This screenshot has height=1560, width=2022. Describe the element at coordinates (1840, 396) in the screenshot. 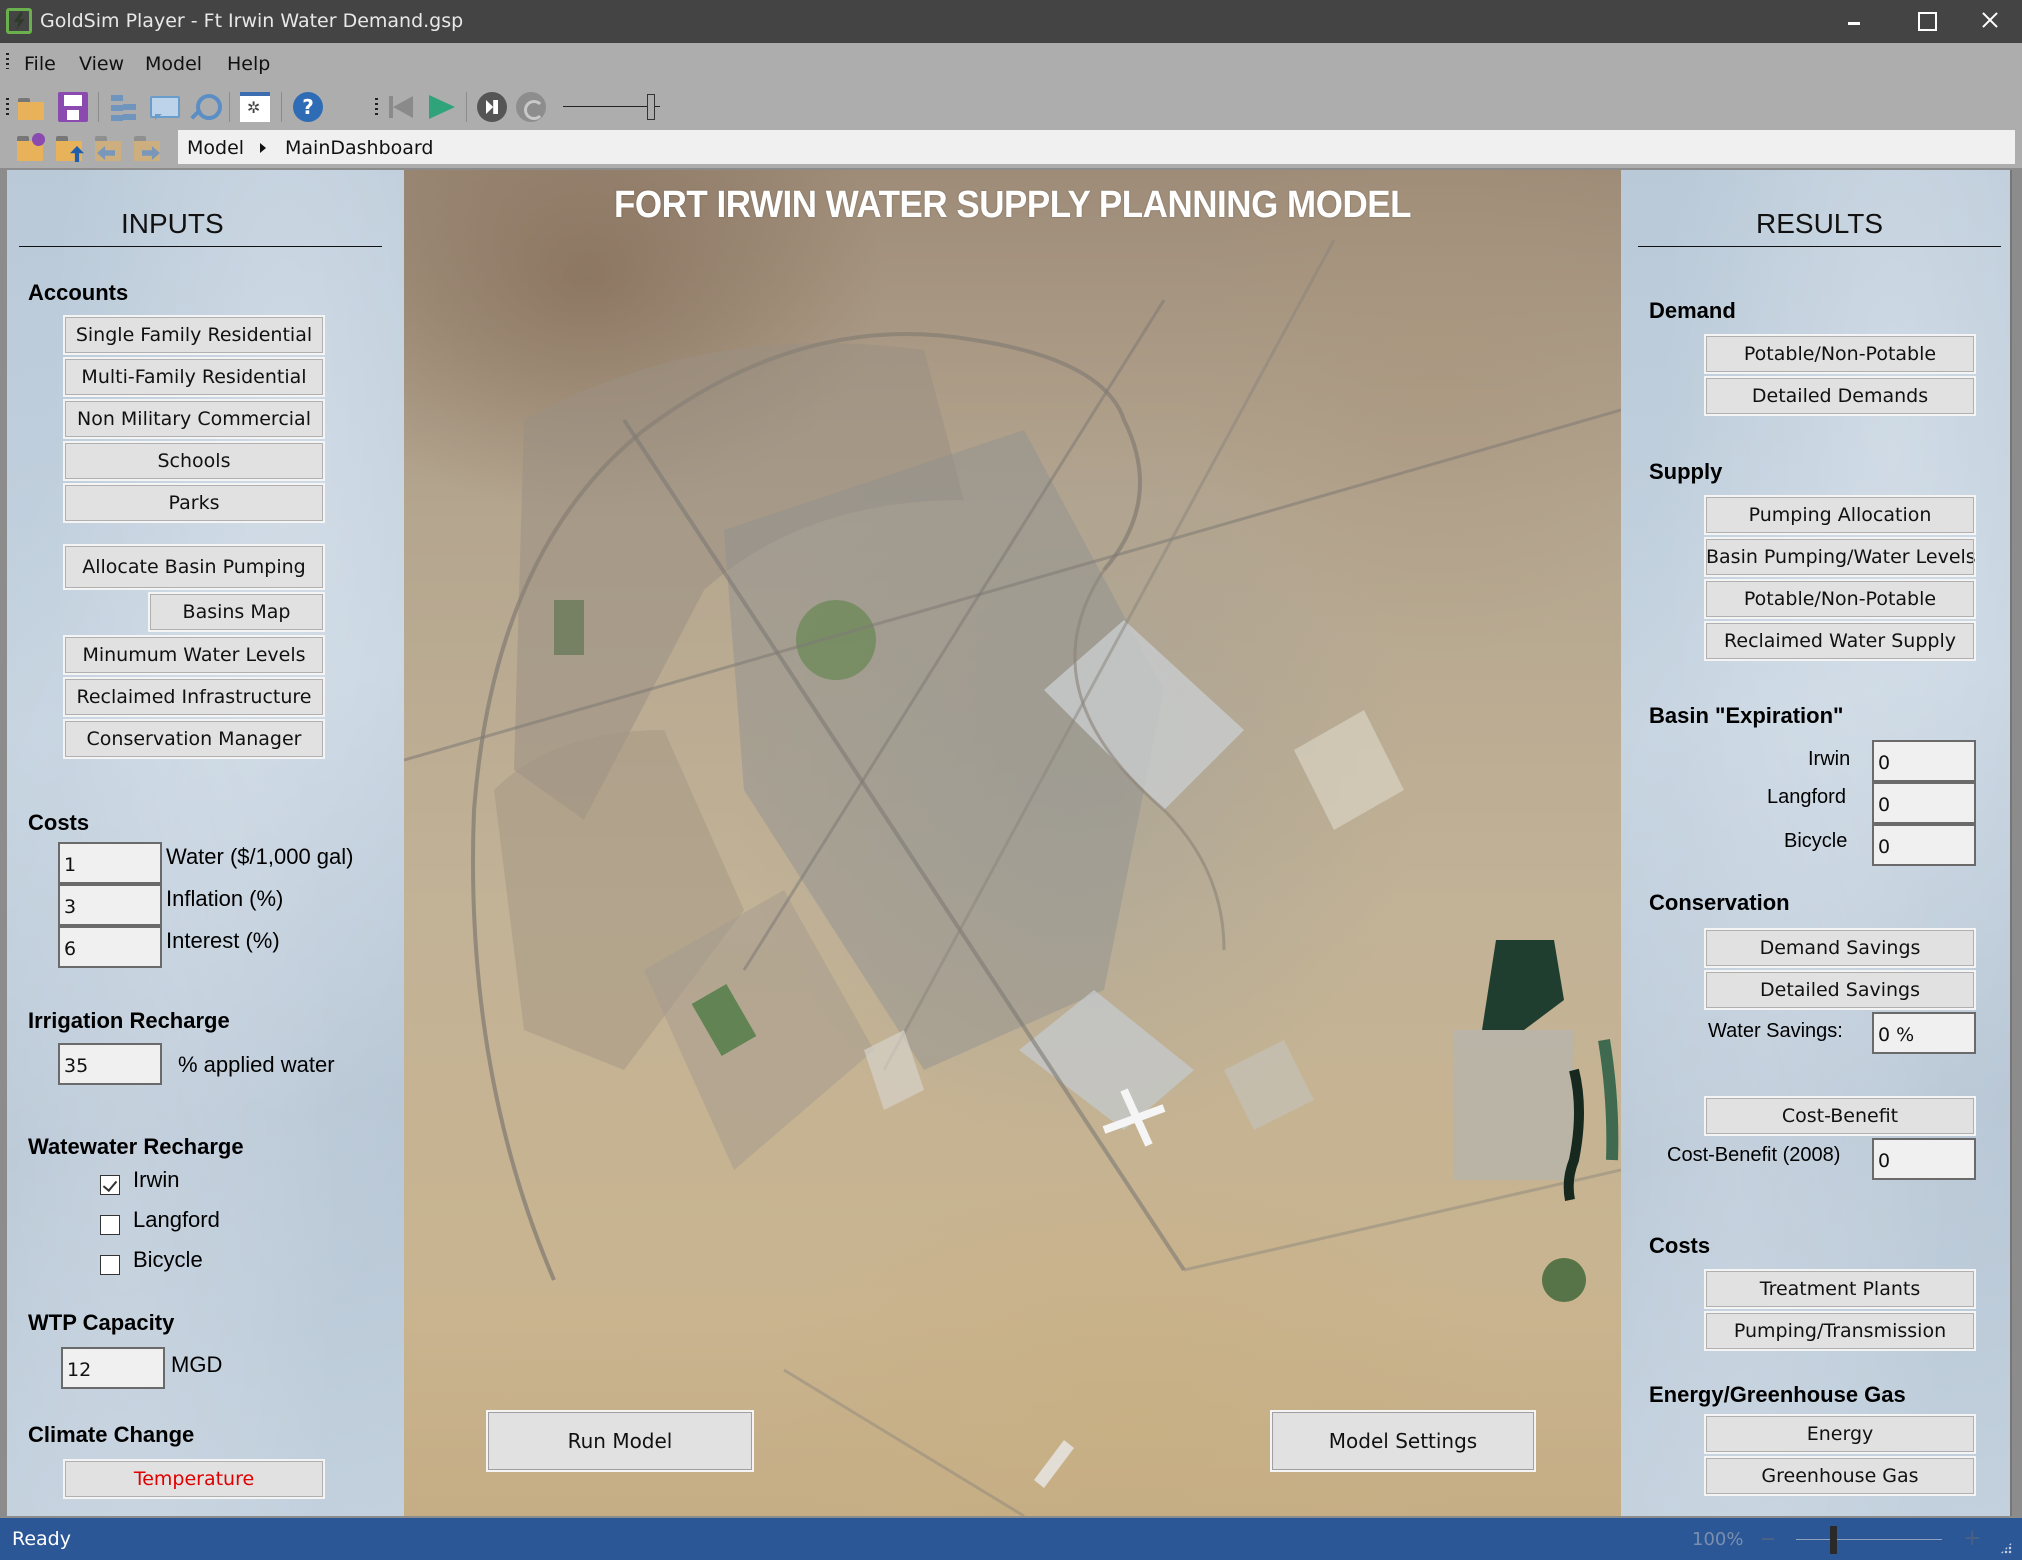

I see `detailed-demands-button: Detailed Demands` at that location.